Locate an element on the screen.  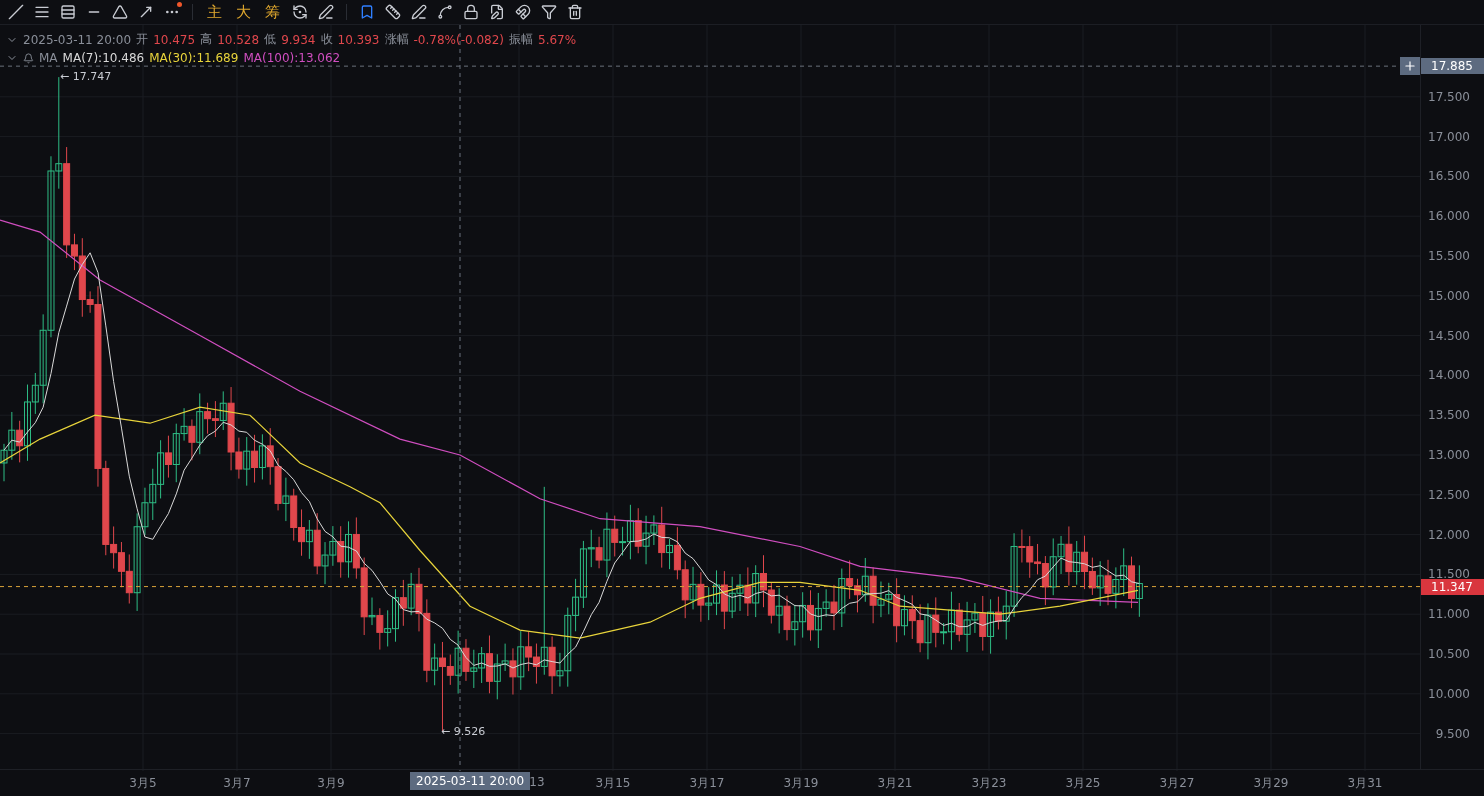
price-tick: 13.500 is located at coordinates (1449, 415).